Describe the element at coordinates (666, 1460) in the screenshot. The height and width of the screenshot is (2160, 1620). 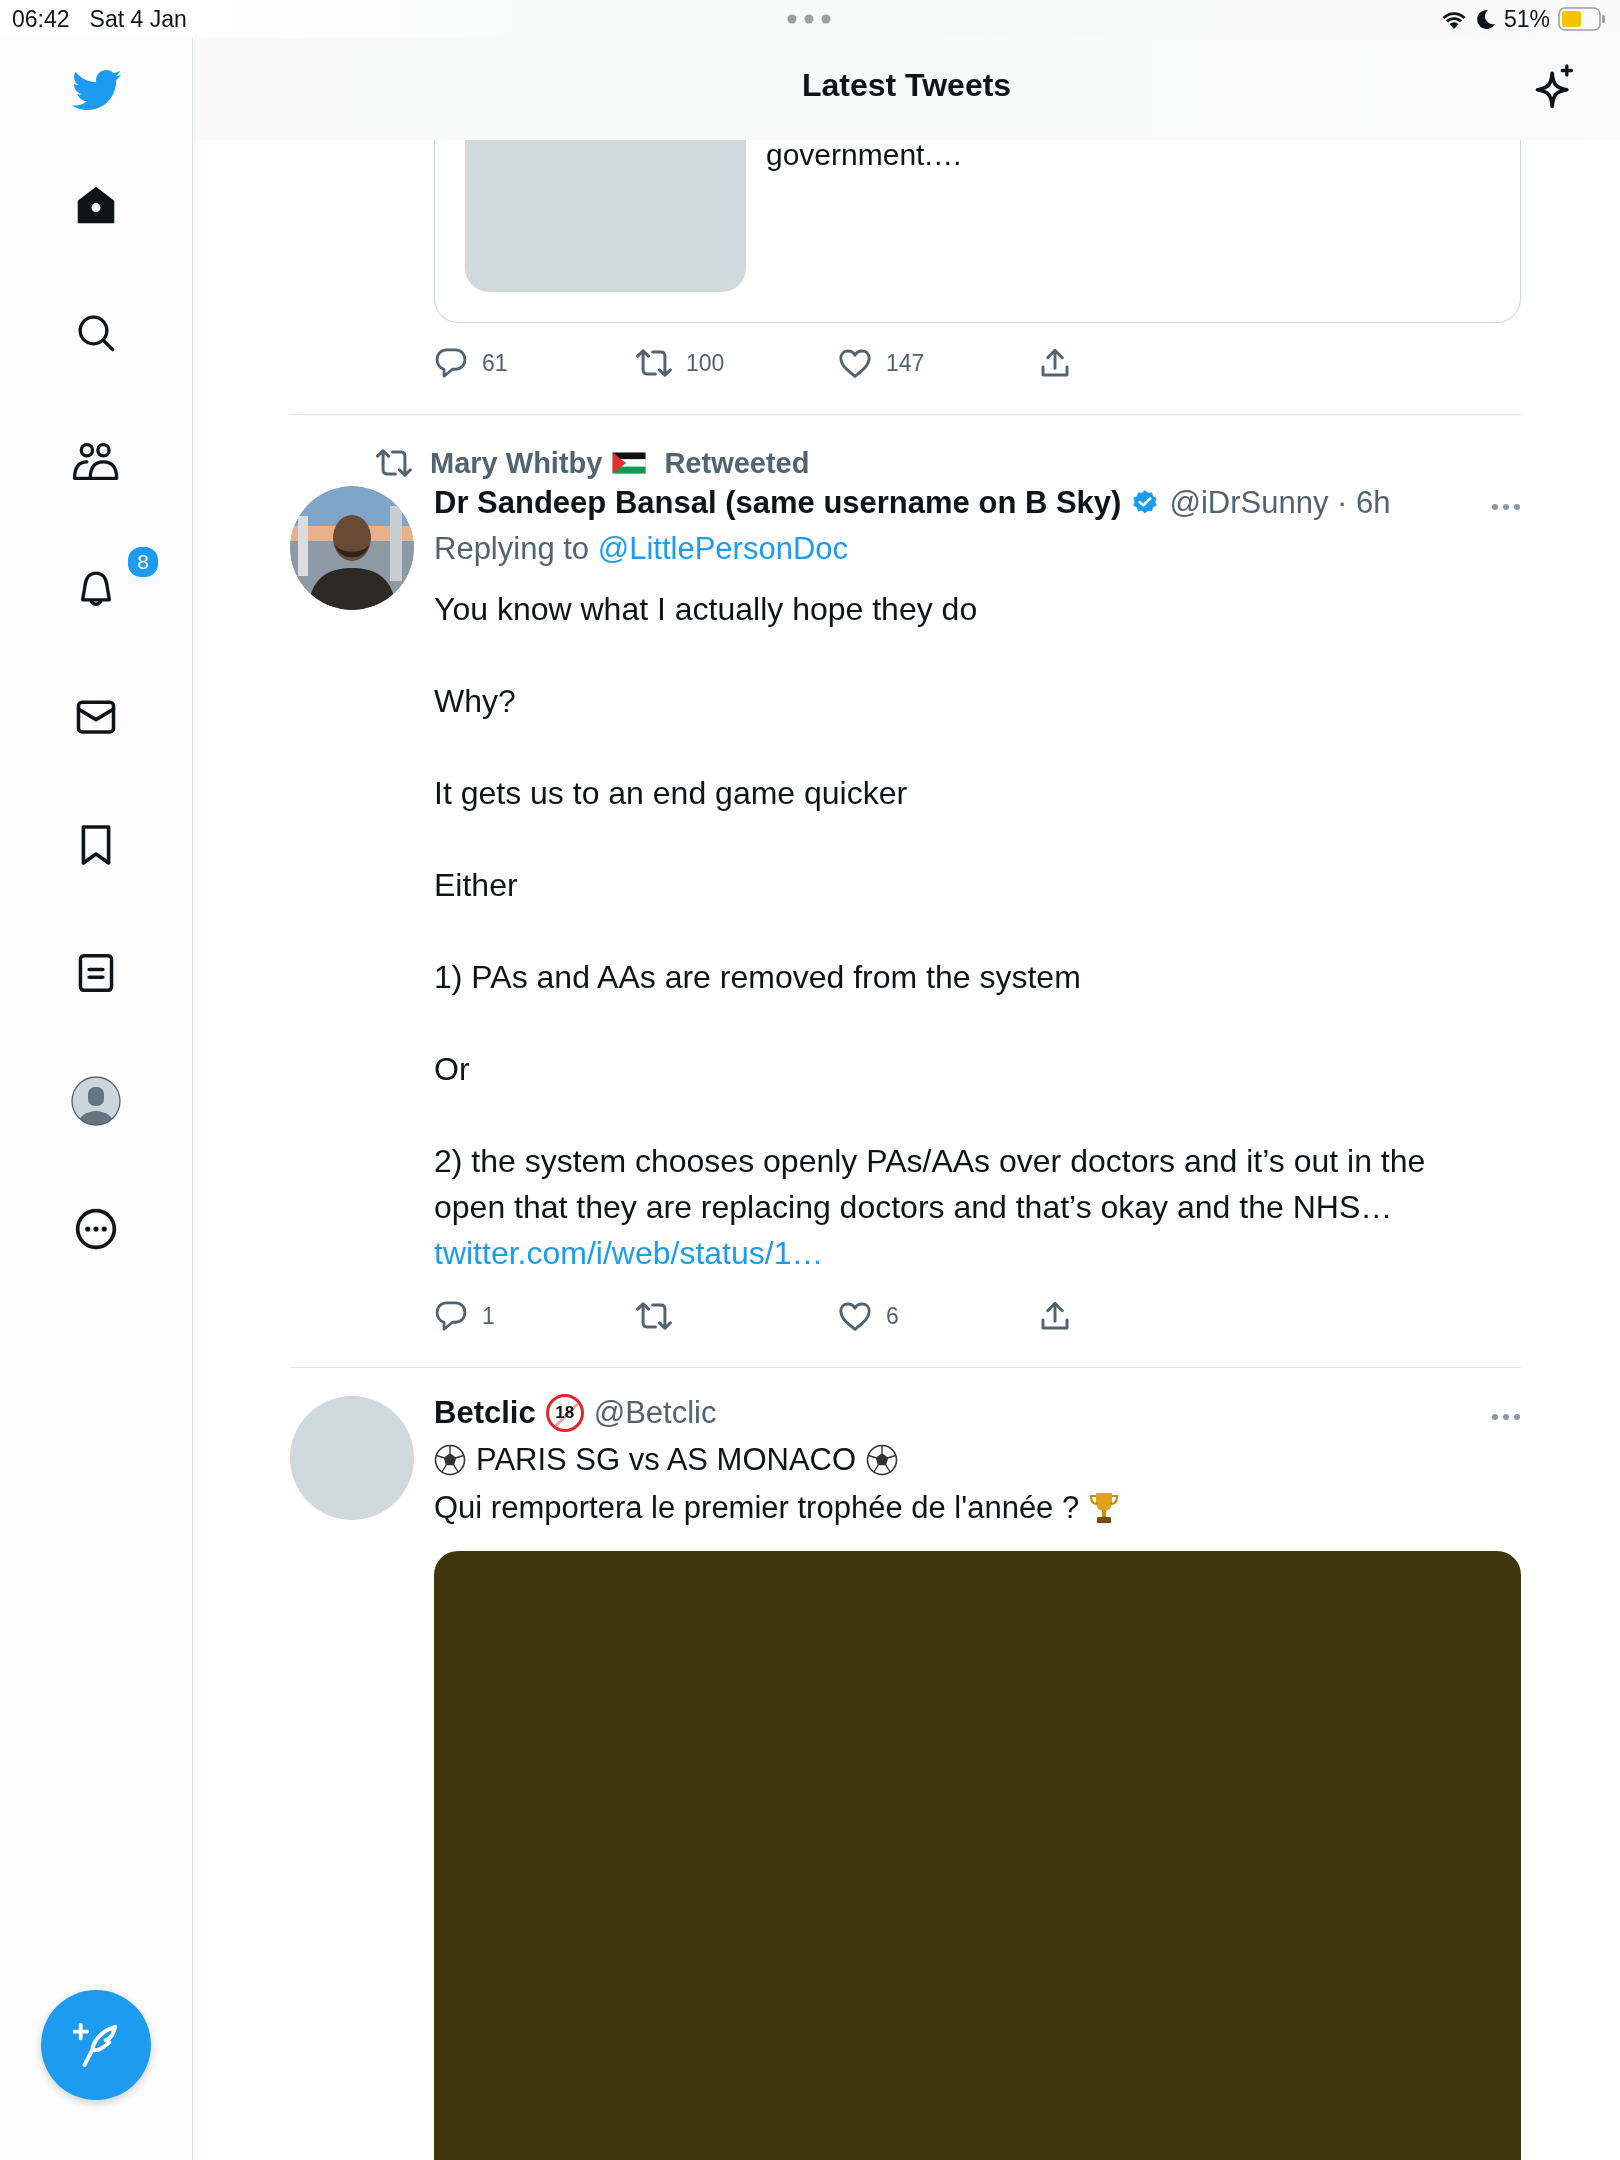
I see `tweet-text: PARIS SG vs AS MONACO` at that location.